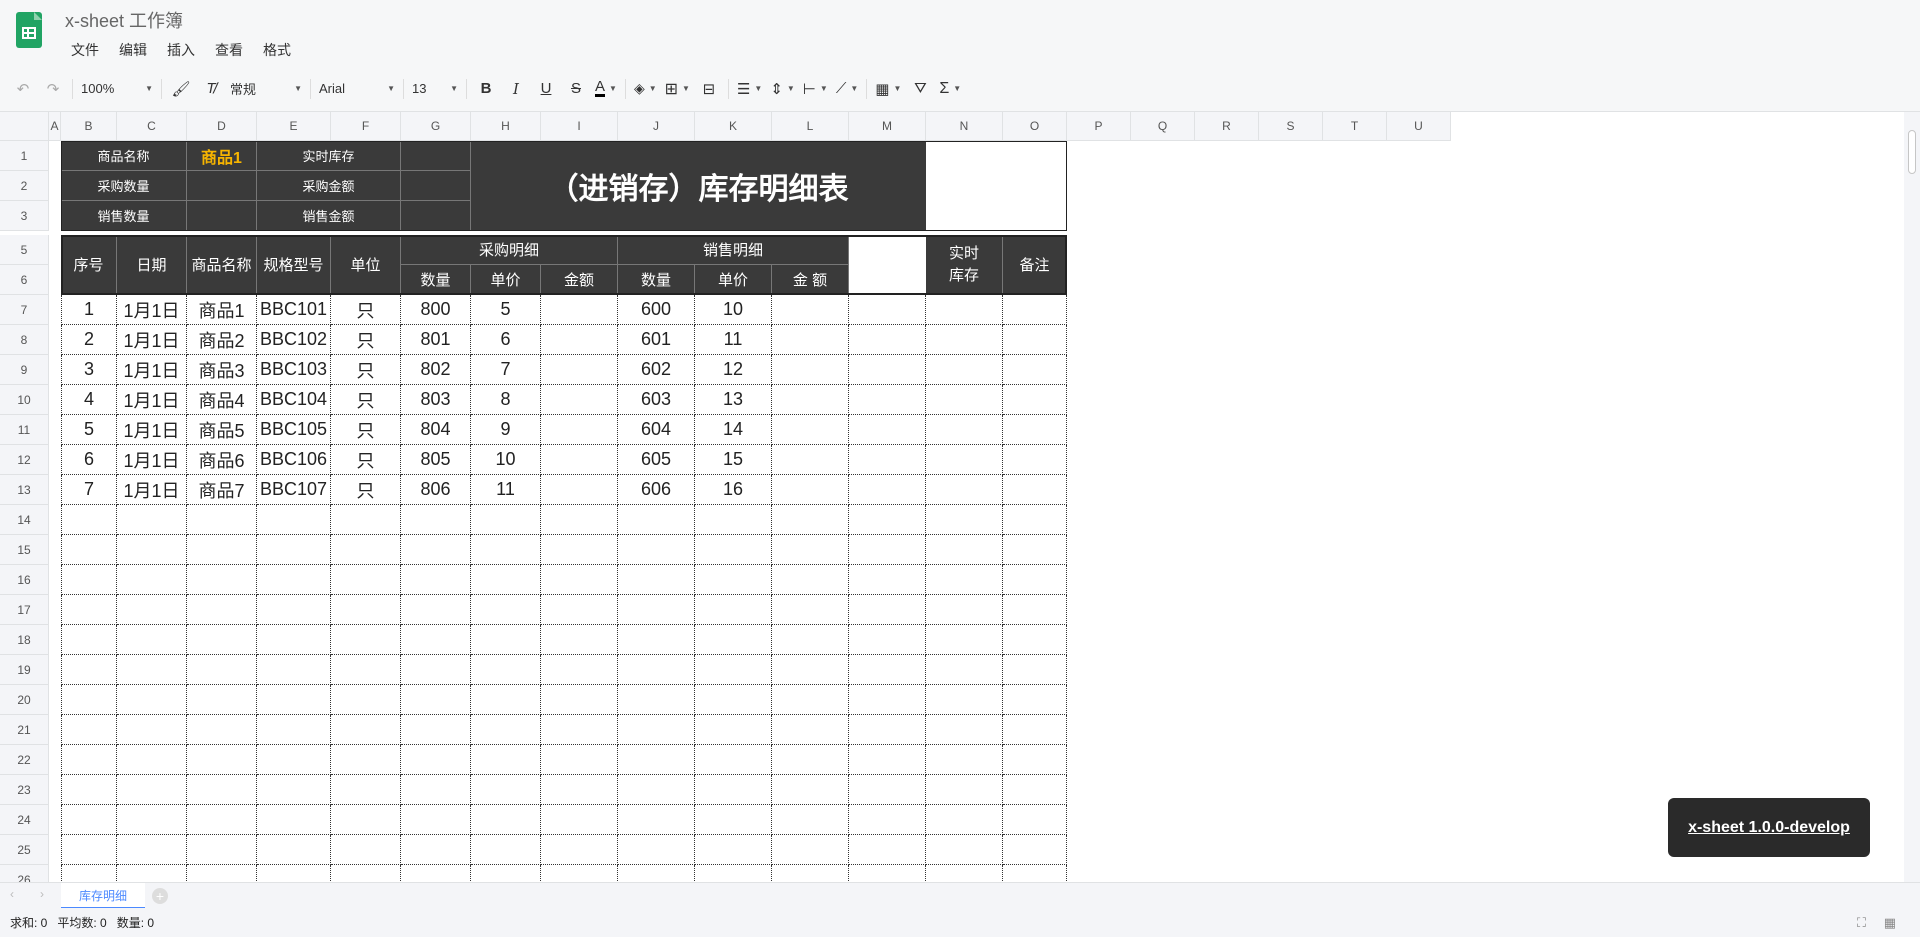  Describe the element at coordinates (277, 50) in the screenshot. I see `menu-format: 格式` at that location.